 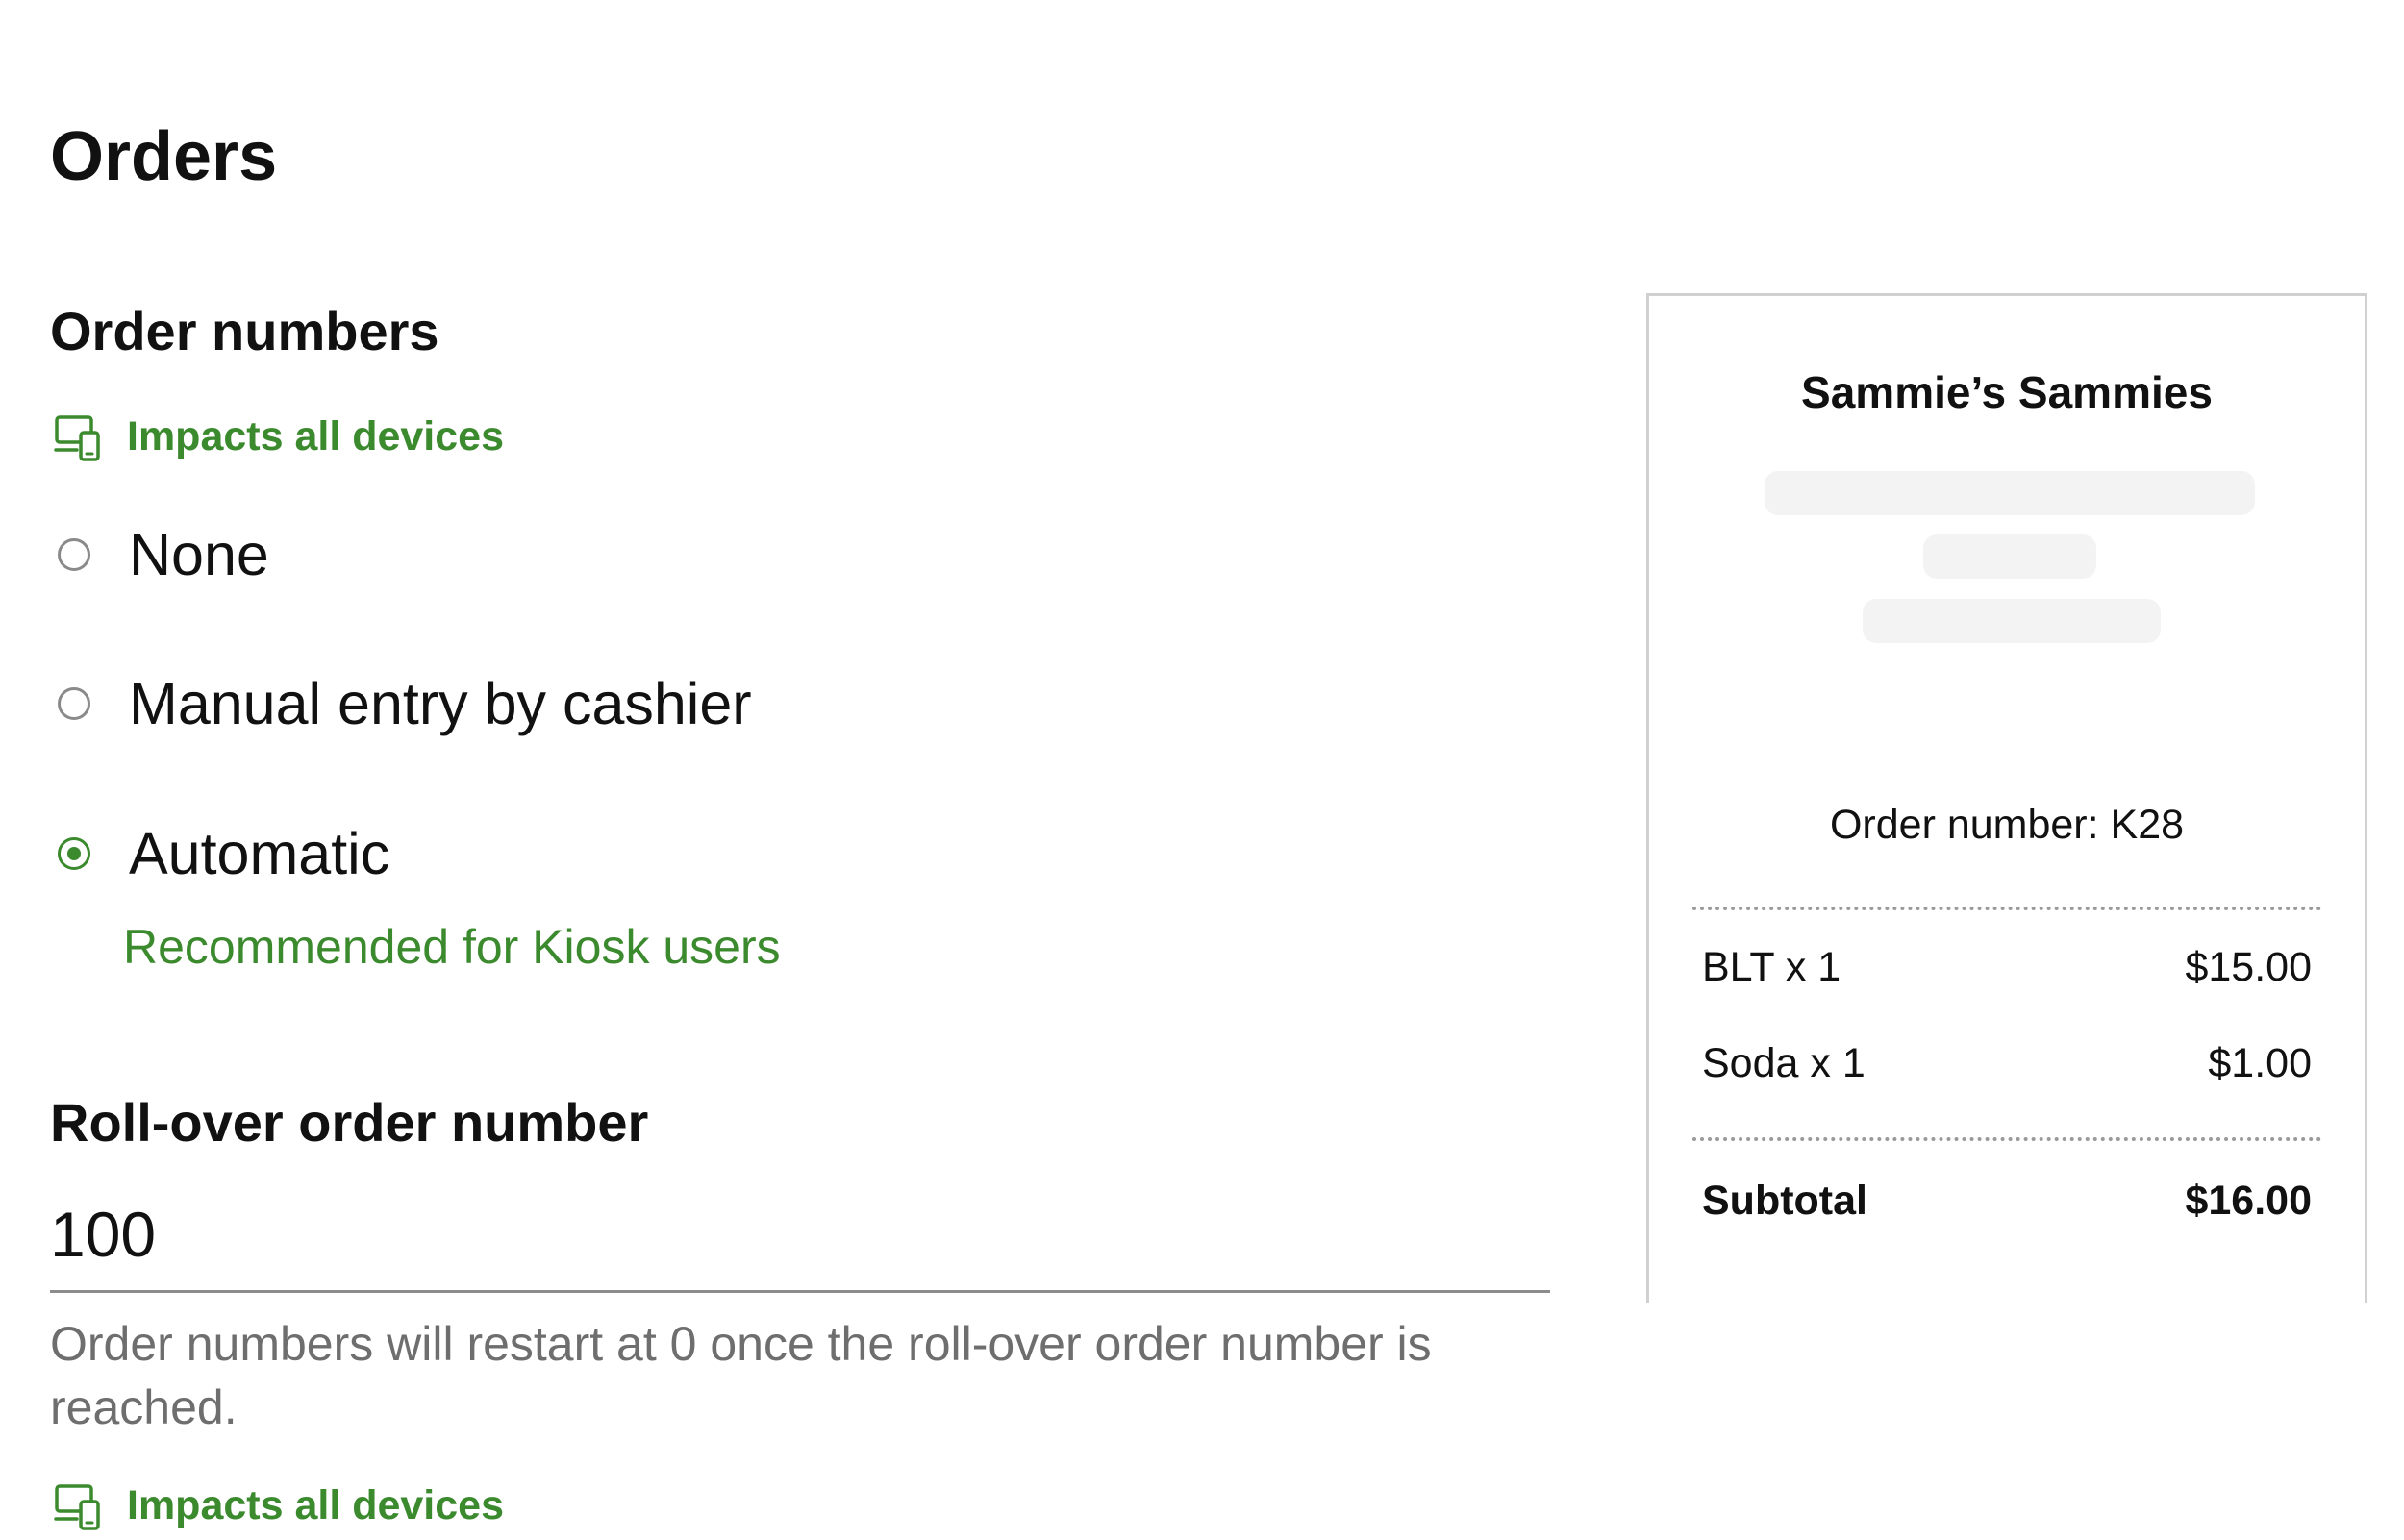 What do you see at coordinates (2248, 967) in the screenshot?
I see `receipt-item-price: $15.00` at bounding box center [2248, 967].